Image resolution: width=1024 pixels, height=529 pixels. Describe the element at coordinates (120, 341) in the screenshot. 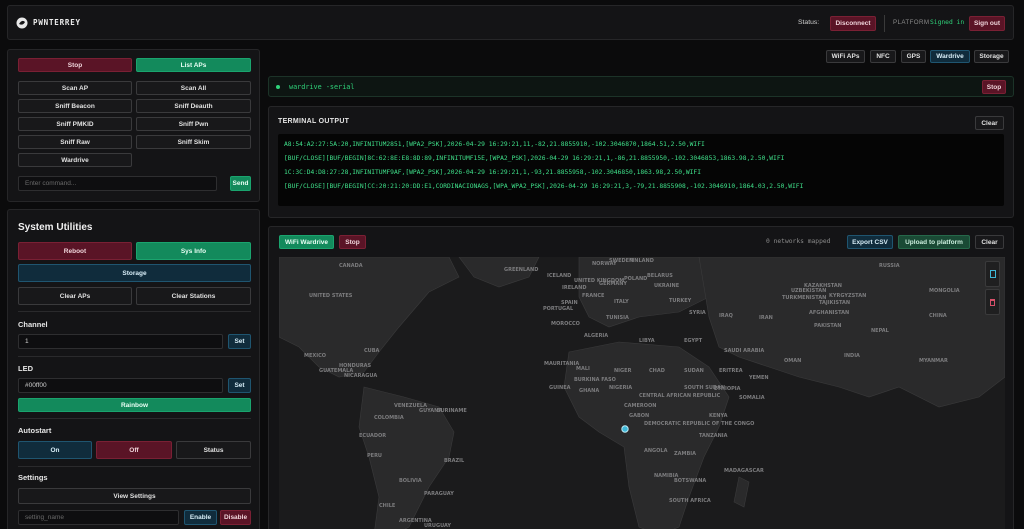

I see `channel-input: 1` at that location.